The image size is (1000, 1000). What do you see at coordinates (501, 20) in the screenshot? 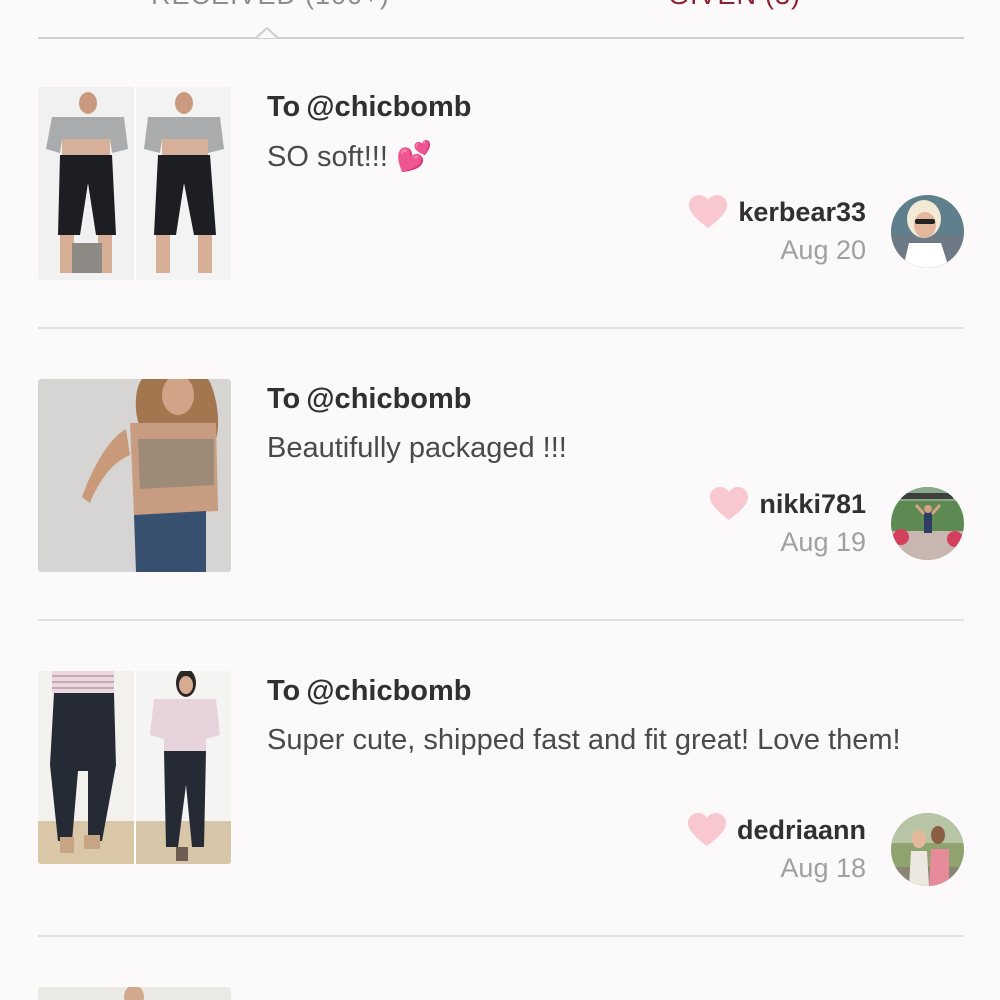
I see `tab-bar: RECEIVED (100+) GIVEN (3)` at bounding box center [501, 20].